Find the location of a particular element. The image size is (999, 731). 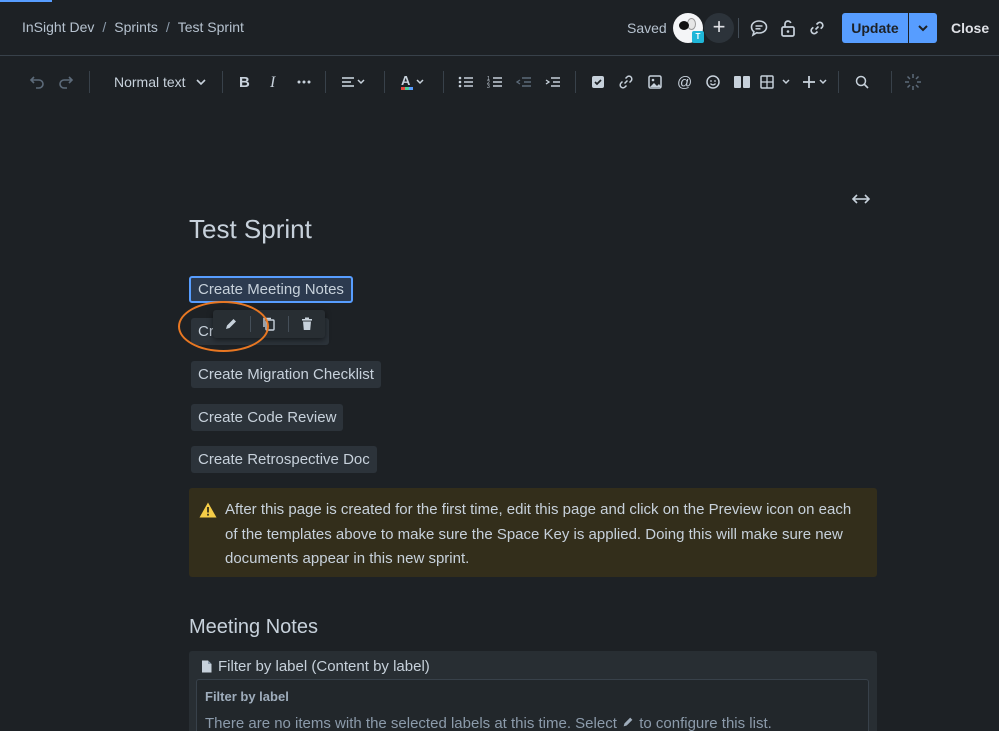

editor-toolbar: Normal text B I A 123 @ is located at coordinates (499, 82).